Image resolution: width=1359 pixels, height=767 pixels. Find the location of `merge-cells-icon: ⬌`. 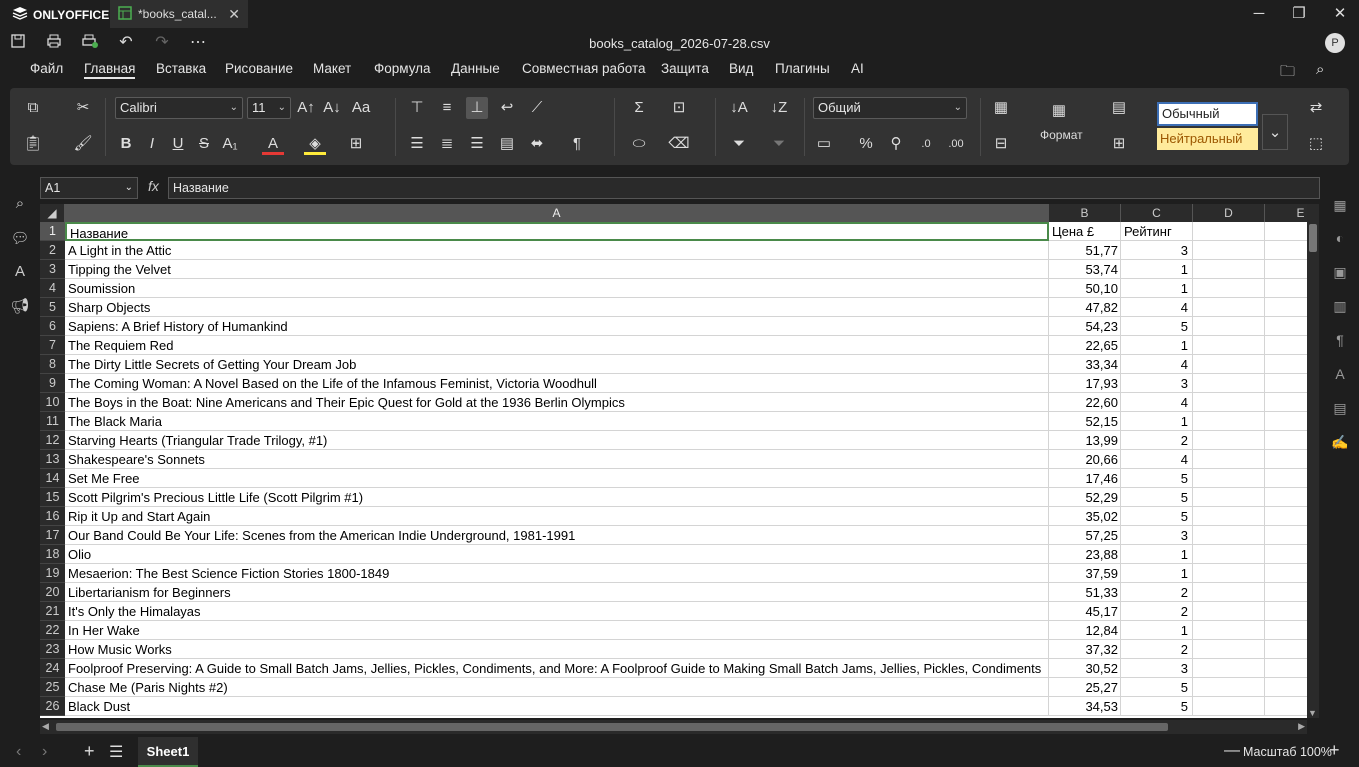

merge-cells-icon: ⬌ is located at coordinates (537, 144).